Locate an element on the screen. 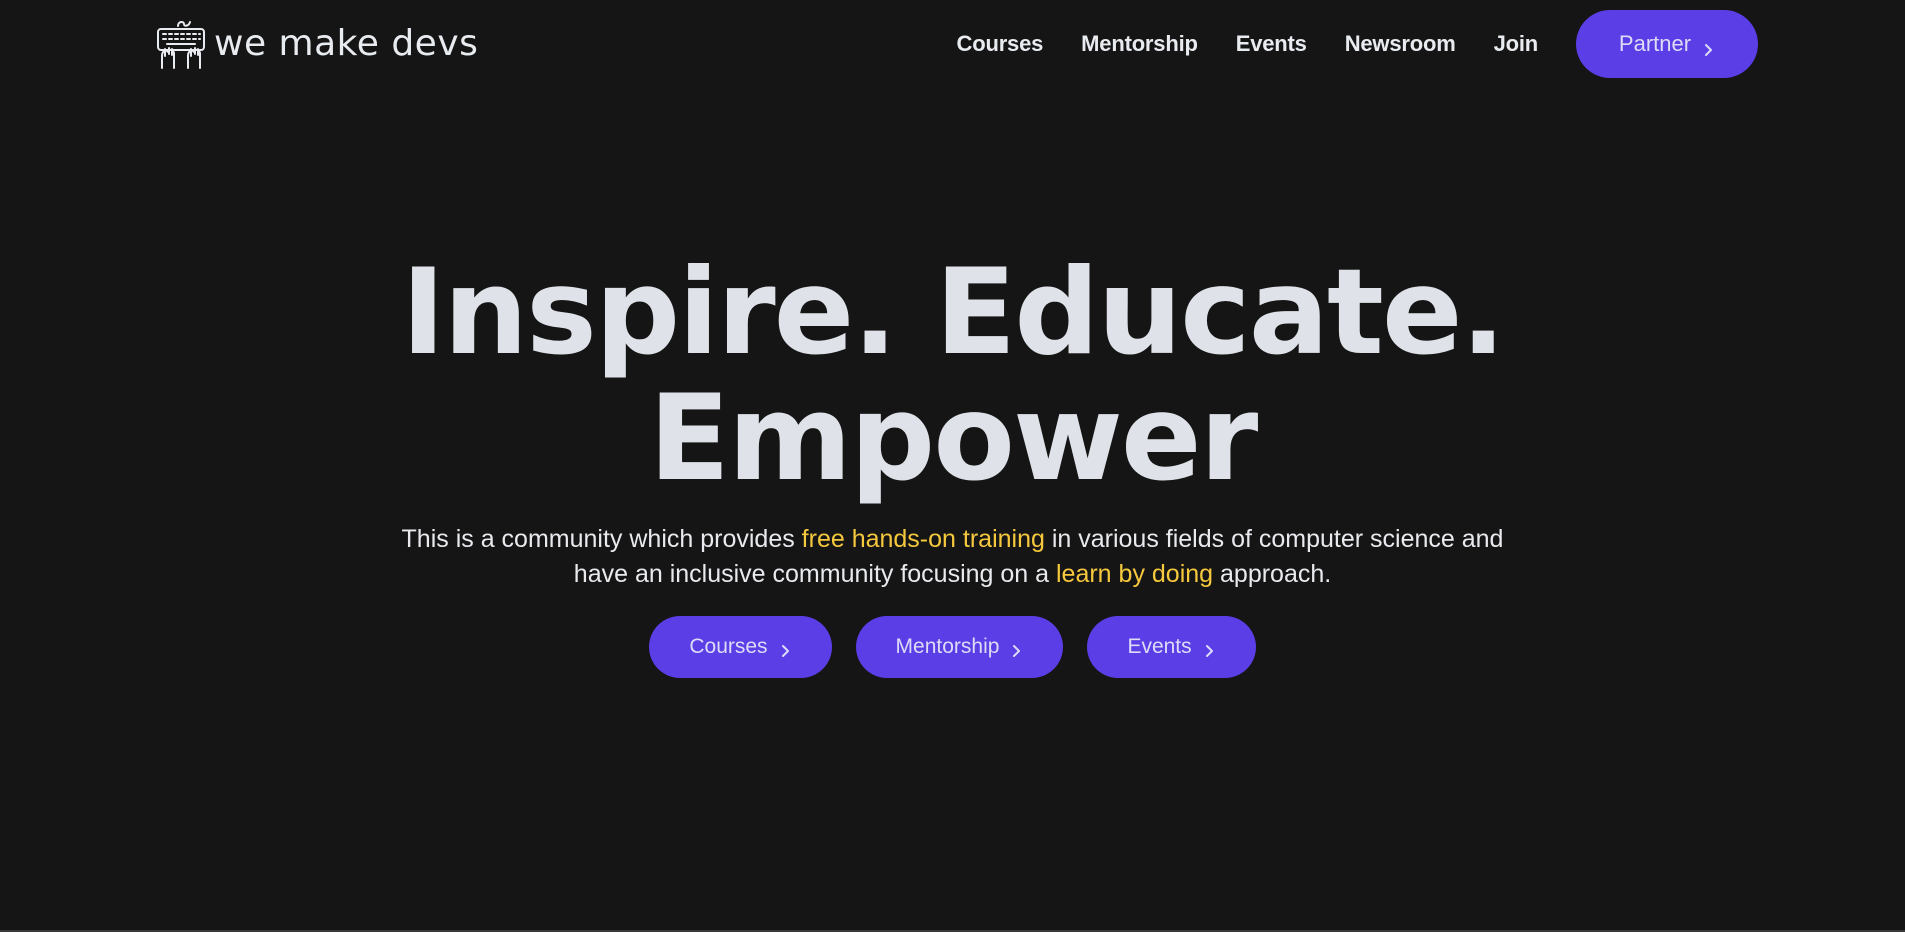 Image resolution: width=1905 pixels, height=932 pixels. nav-link-mentorship: Mentorship is located at coordinates (1139, 44).